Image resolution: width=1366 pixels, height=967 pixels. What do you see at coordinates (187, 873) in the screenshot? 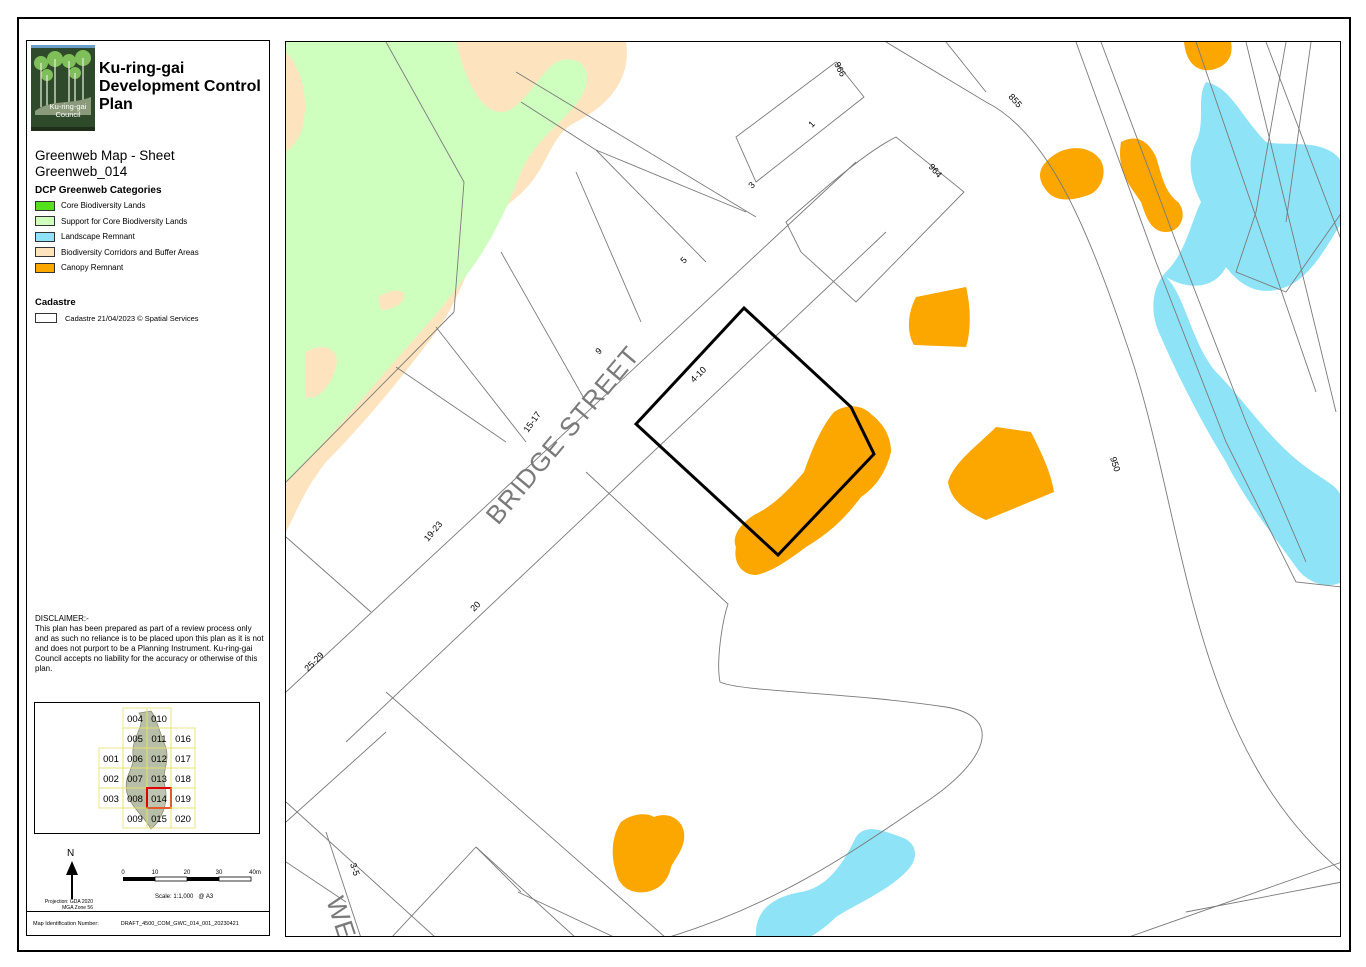
I see `scale-tick: 20` at bounding box center [187, 873].